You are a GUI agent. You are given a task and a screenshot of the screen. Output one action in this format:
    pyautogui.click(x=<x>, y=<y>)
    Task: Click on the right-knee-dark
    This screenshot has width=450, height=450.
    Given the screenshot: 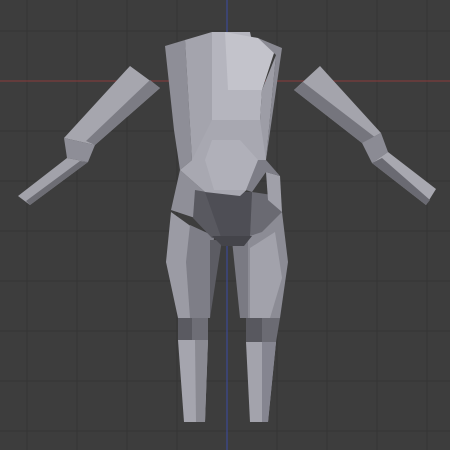 What is the action you would take?
    pyautogui.click(x=254, y=330)
    